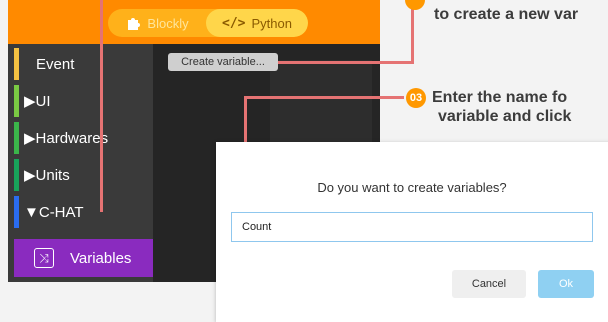  What do you see at coordinates (500, 98) in the screenshot?
I see `step3-line1: Enter the name fo` at bounding box center [500, 98].